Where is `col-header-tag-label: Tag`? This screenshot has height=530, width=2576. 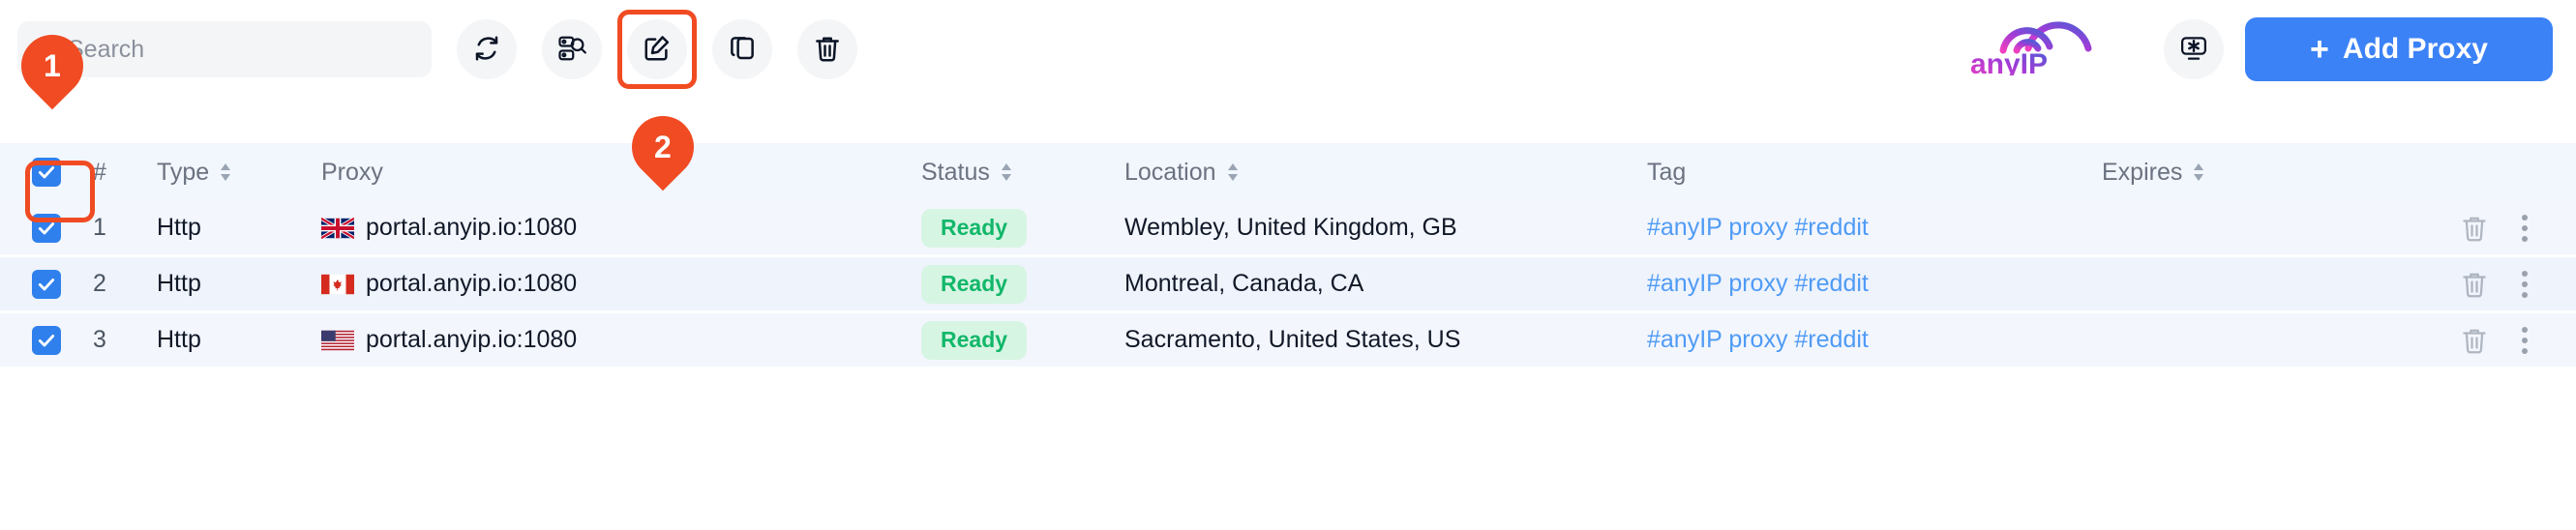 col-header-tag-label: Tag is located at coordinates (1667, 172).